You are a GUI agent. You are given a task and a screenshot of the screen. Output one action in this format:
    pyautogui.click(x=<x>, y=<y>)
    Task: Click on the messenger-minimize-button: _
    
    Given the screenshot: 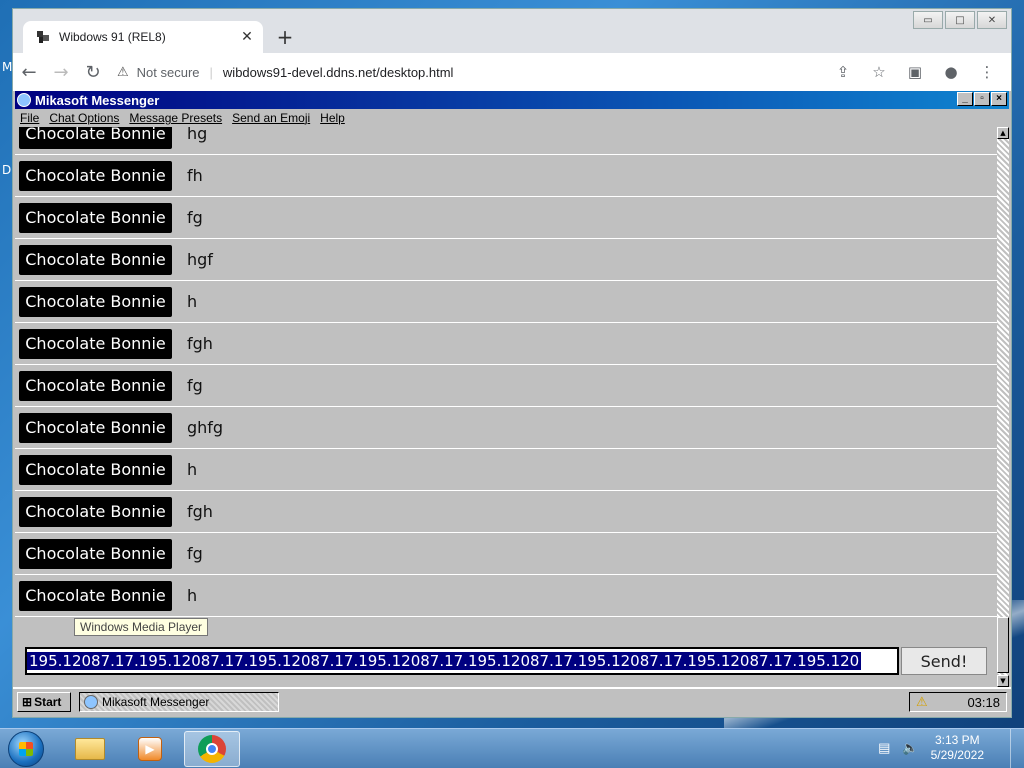 What is the action you would take?
    pyautogui.click(x=965, y=99)
    